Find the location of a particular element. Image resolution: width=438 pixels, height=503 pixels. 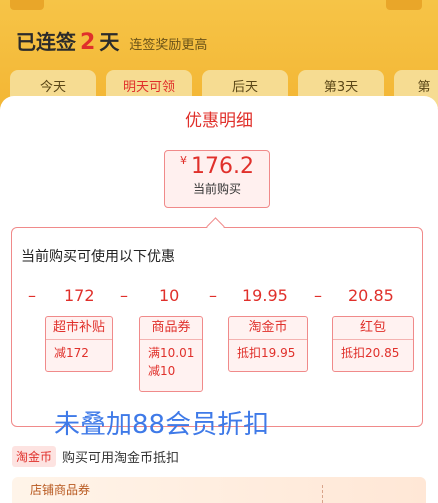

discount-tag-coupon: 商品券 满10.01 减10 is located at coordinates (171, 354).